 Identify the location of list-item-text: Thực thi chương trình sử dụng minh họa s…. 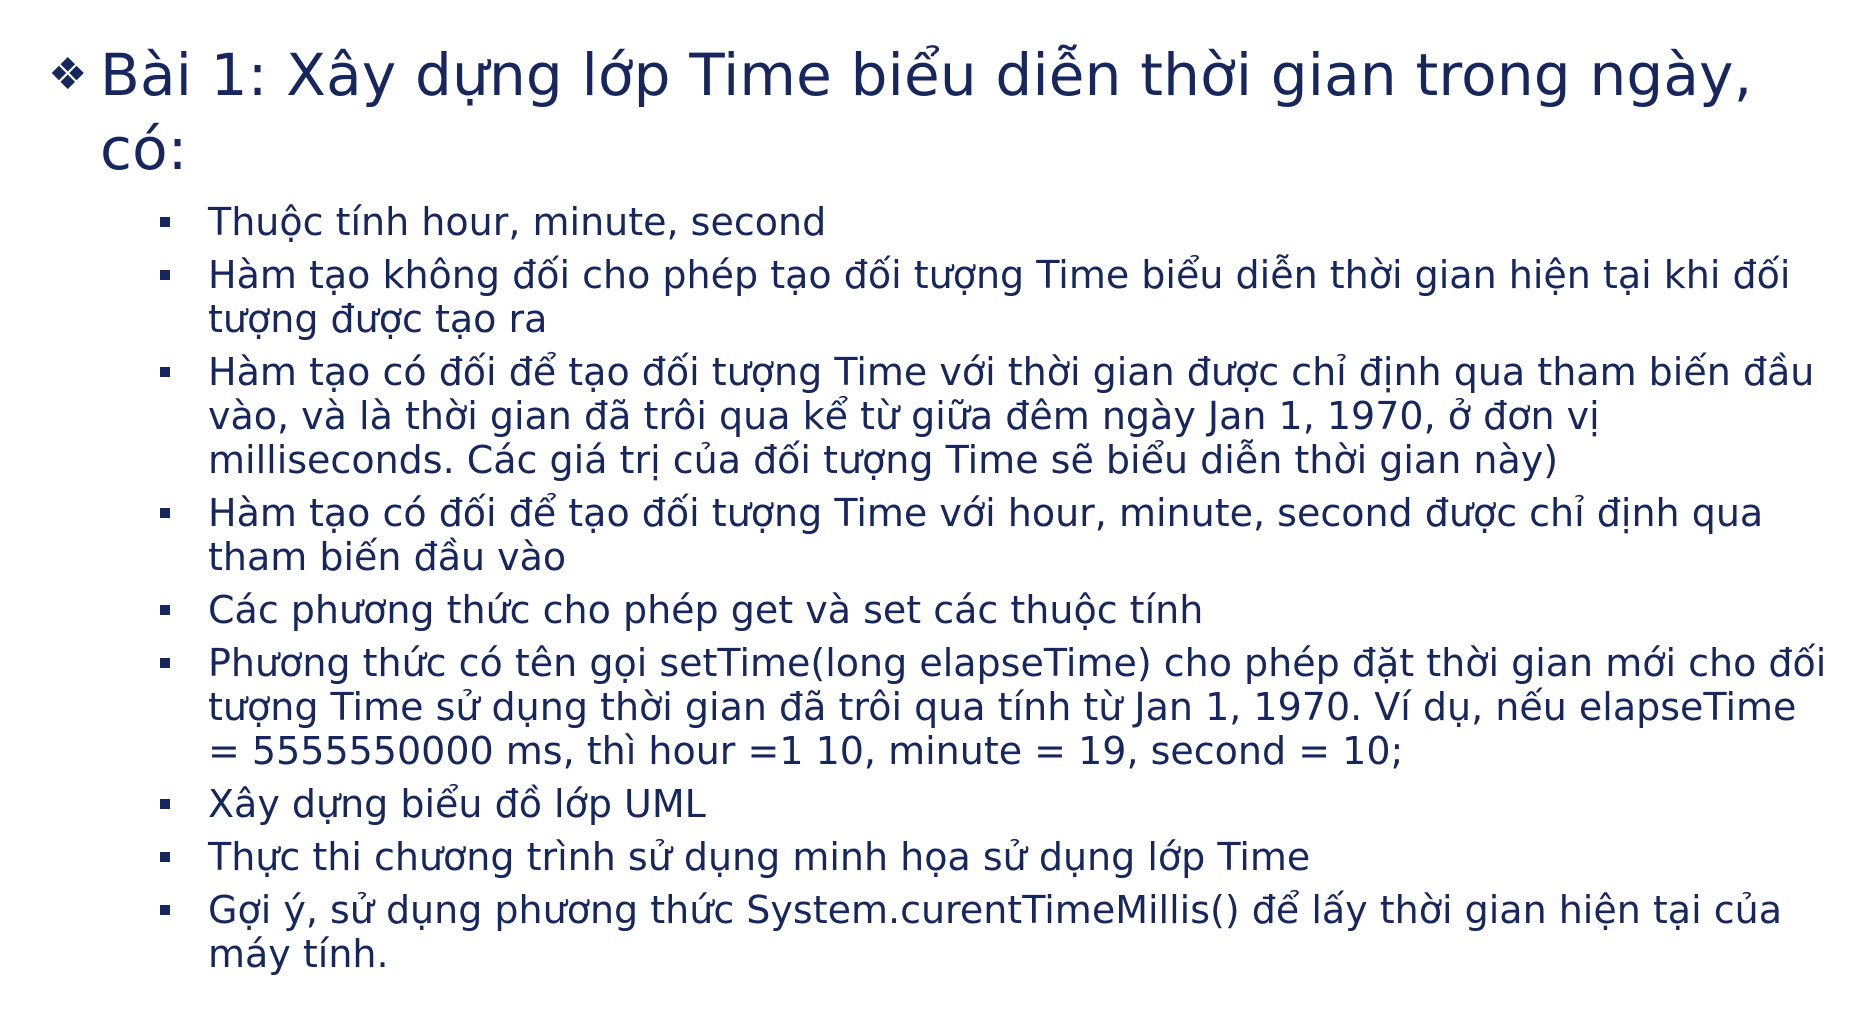
(759, 857).